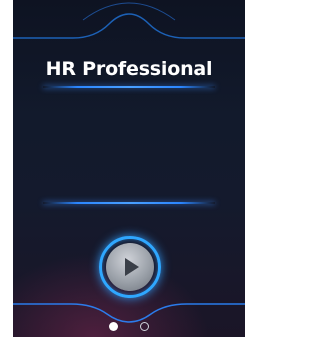 The width and height of the screenshot is (320, 337). I want to click on play-button, so click(130, 267).